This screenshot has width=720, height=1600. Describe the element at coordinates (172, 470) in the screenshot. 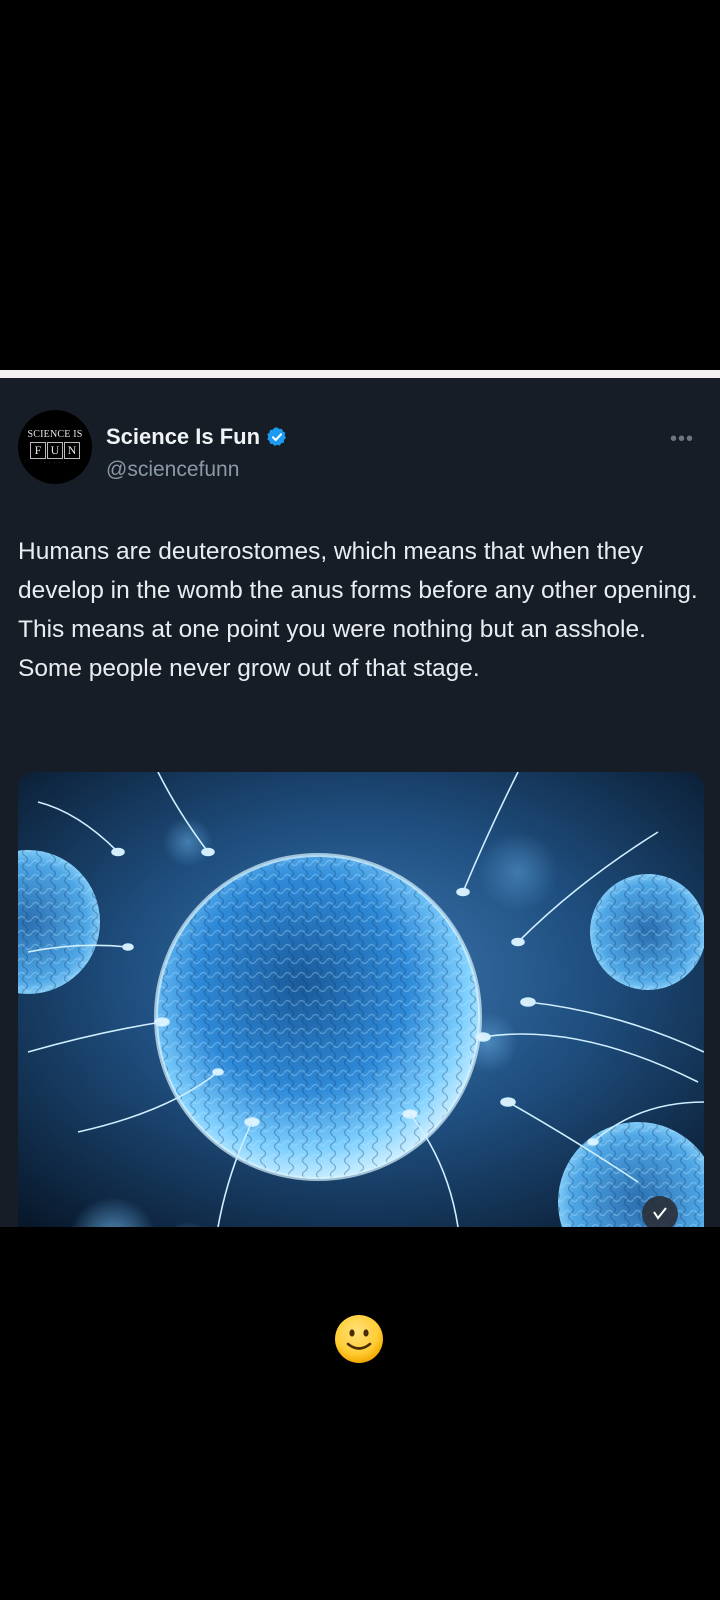

I see `author-handle: @sciencefunn` at that location.